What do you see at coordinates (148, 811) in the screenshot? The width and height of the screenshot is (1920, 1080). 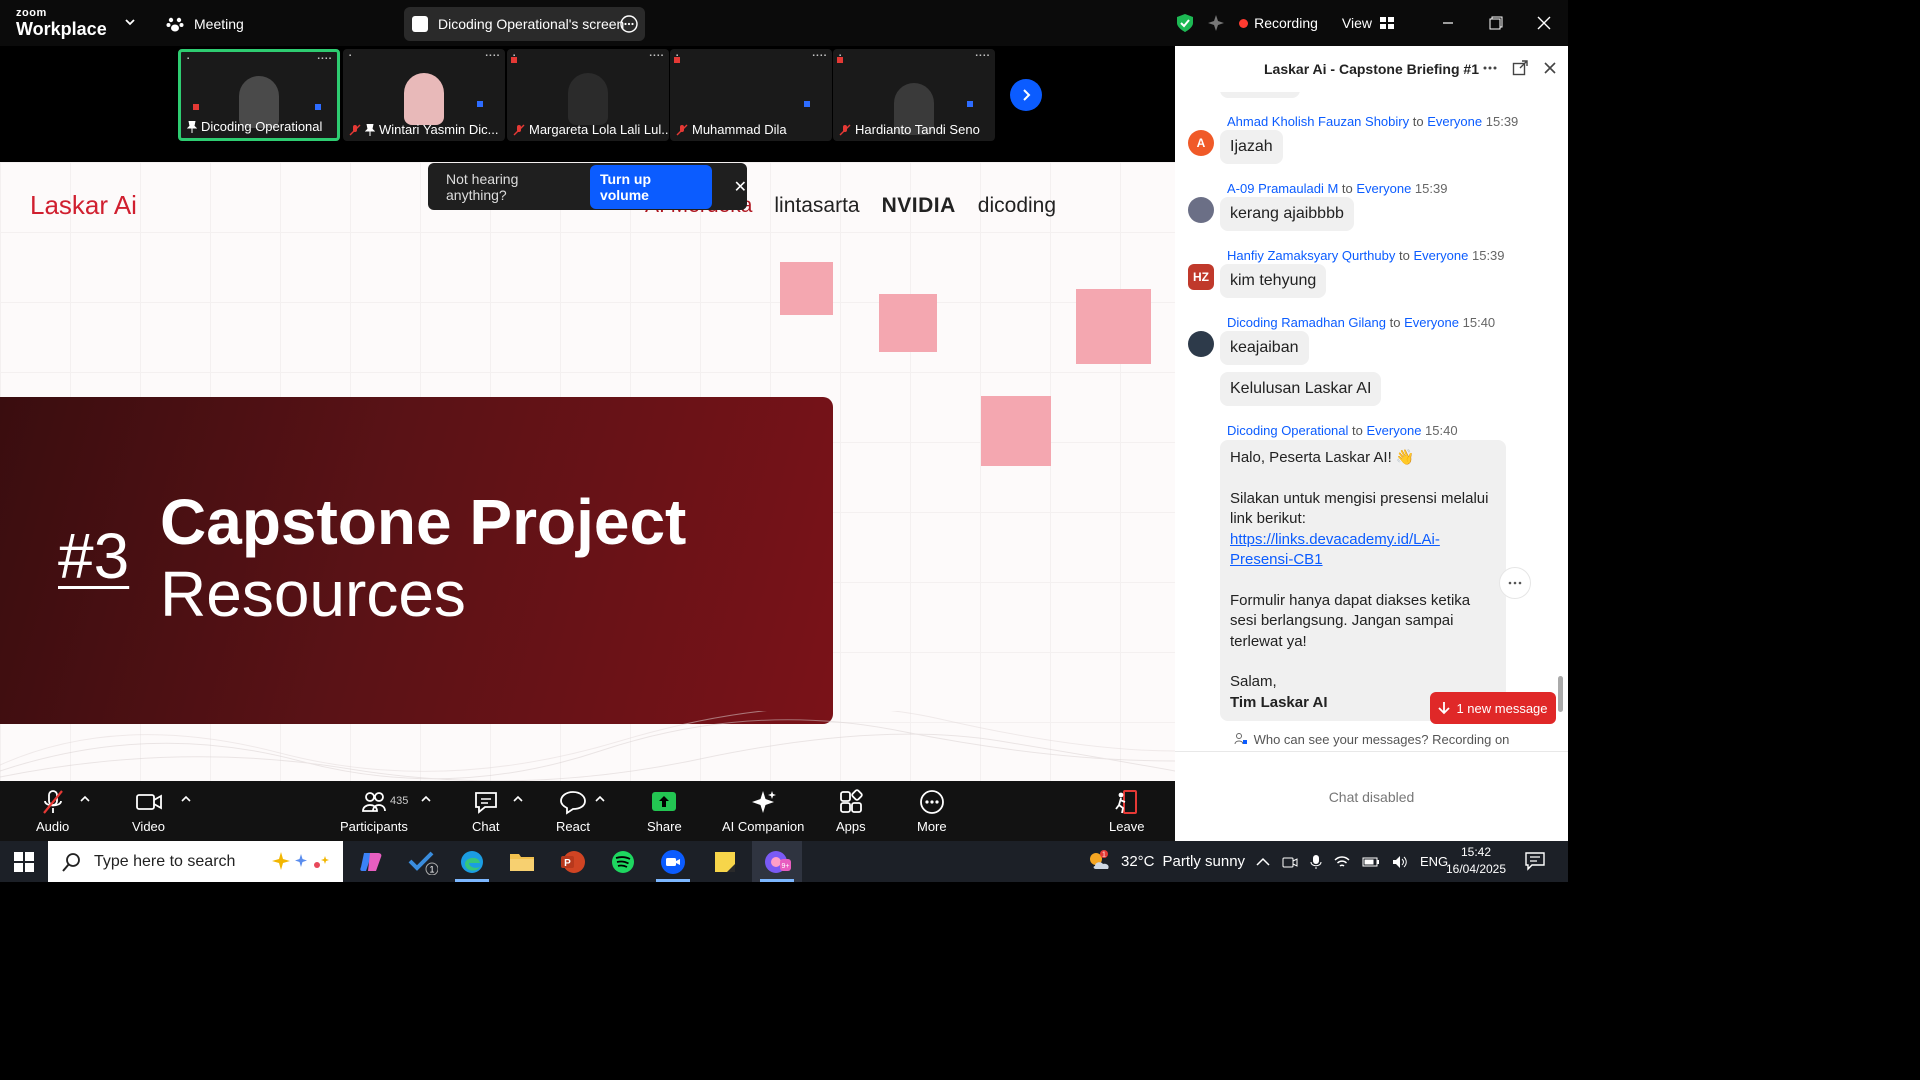 I see `video-button: Video` at bounding box center [148, 811].